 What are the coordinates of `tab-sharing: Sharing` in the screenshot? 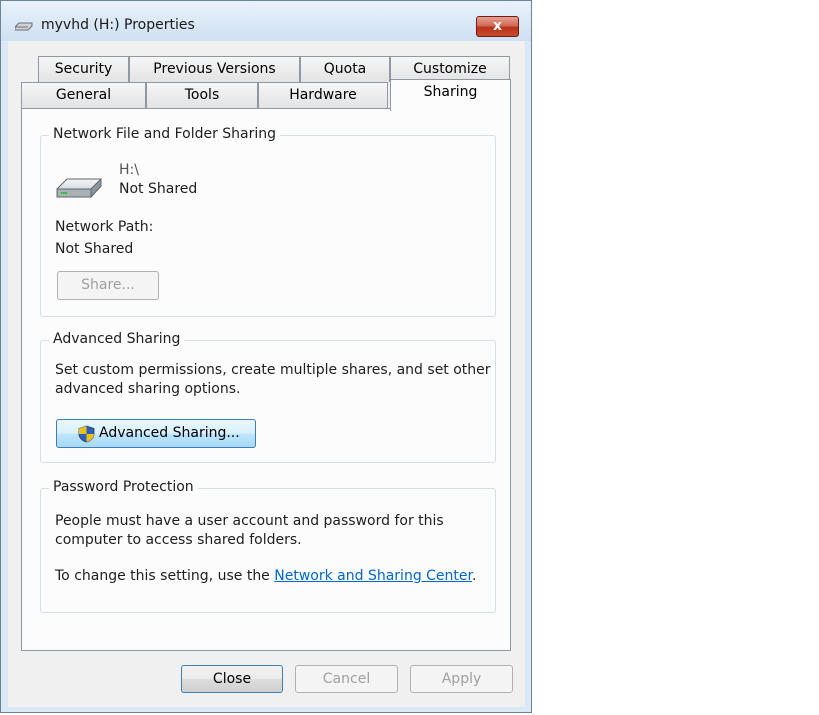 It's located at (450, 95).